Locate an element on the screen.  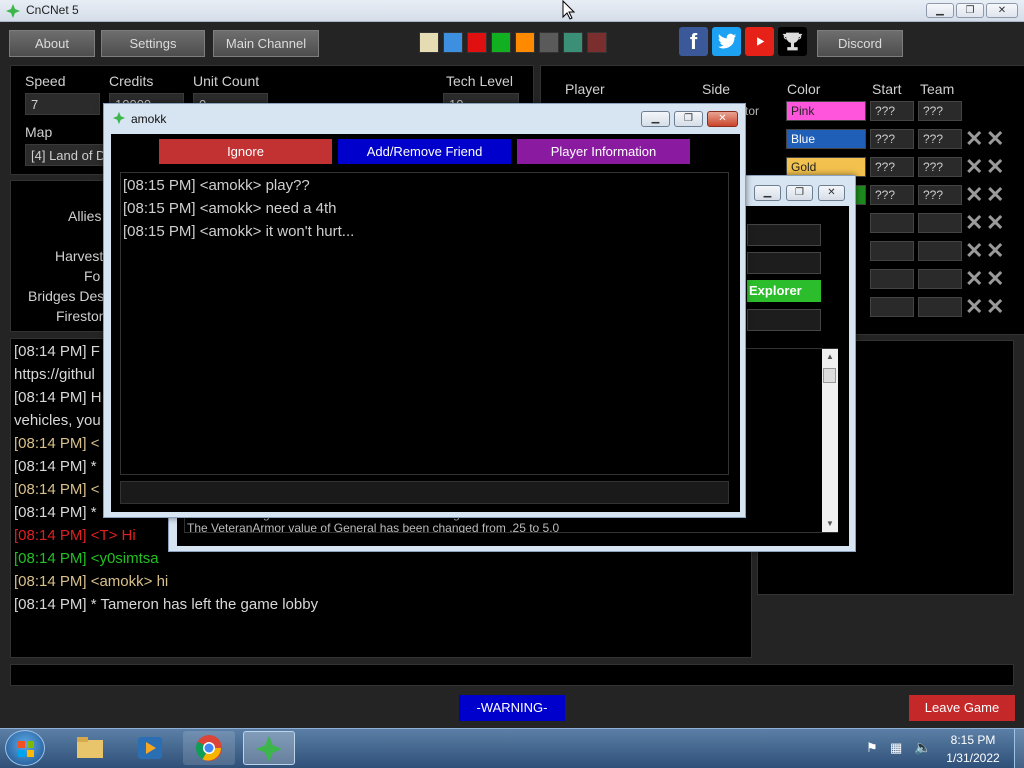
chrome-icon is located at coordinates (209, 748).